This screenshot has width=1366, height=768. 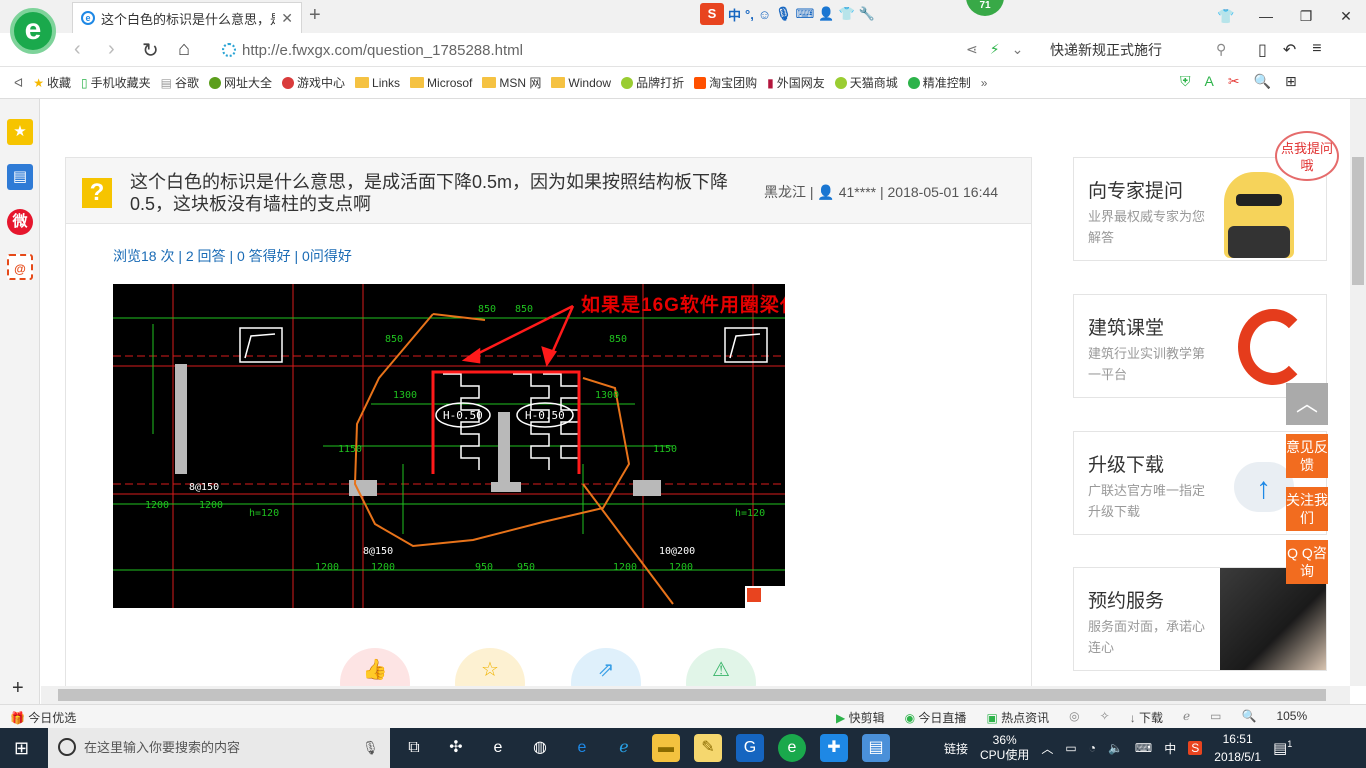 What do you see at coordinates (540, 748) in the screenshot?
I see `swirl-app-icon: ◍` at bounding box center [540, 748].